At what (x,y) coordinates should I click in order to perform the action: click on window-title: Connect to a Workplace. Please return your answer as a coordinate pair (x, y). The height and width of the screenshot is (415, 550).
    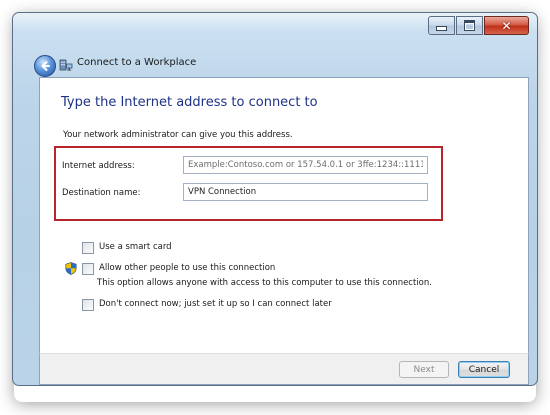
    Looking at the image, I should click on (137, 62).